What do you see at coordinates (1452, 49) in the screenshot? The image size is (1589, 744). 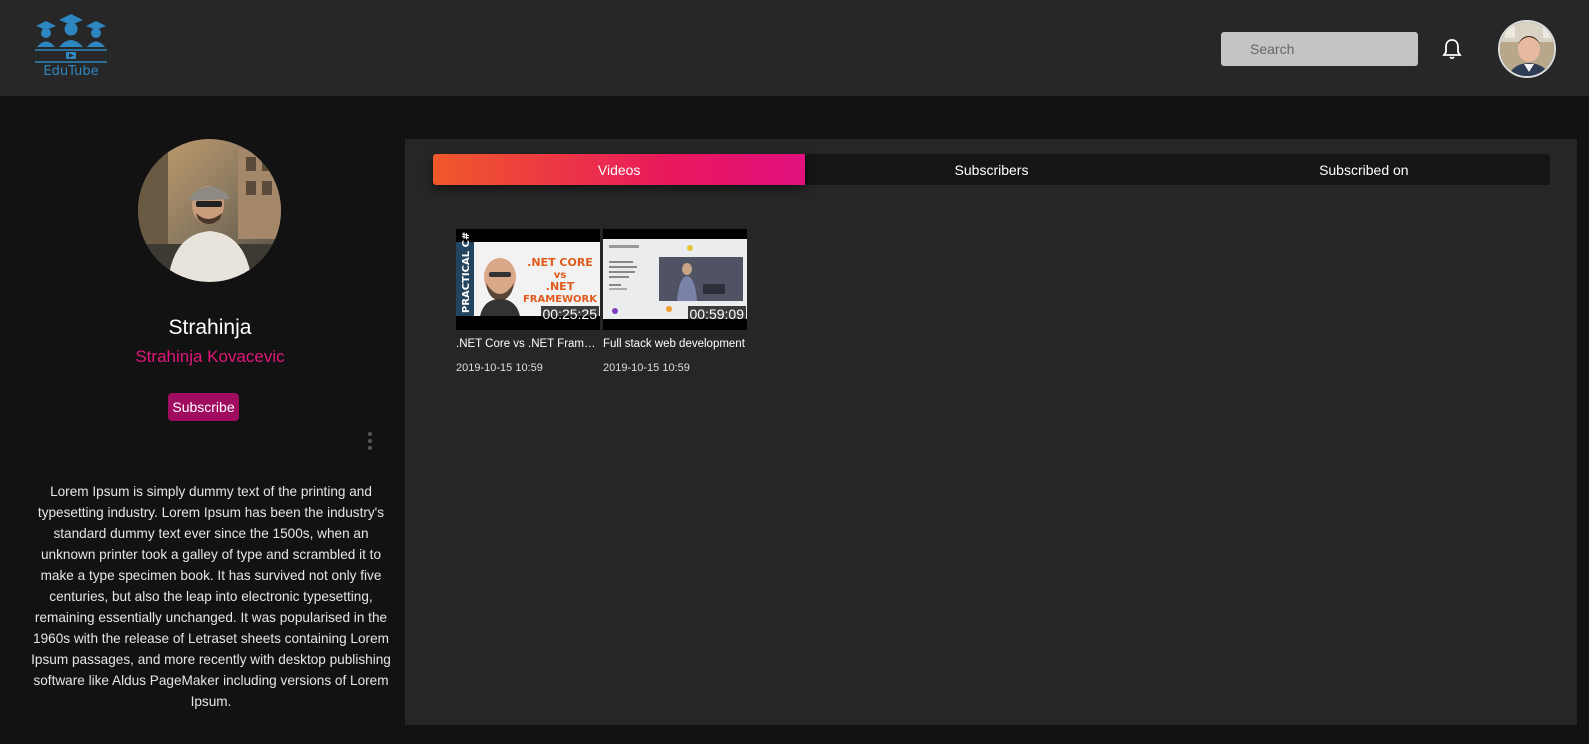 I see `bell-icon` at bounding box center [1452, 49].